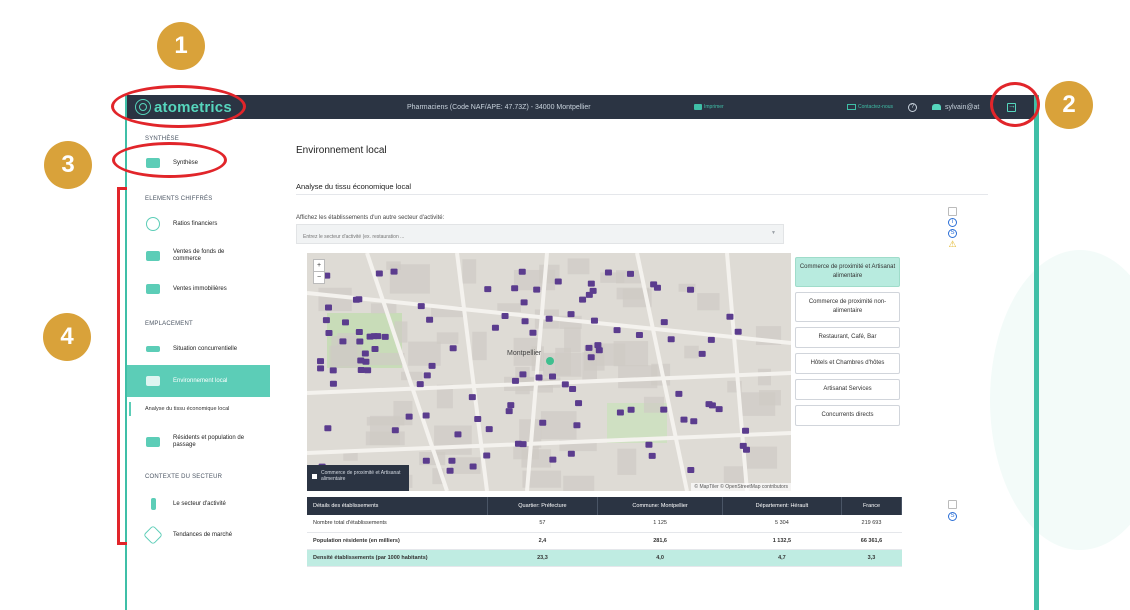 The width and height of the screenshot is (1130, 610). What do you see at coordinates (955, 107) in the screenshot?
I see `user-menu: sylvain@at` at bounding box center [955, 107].